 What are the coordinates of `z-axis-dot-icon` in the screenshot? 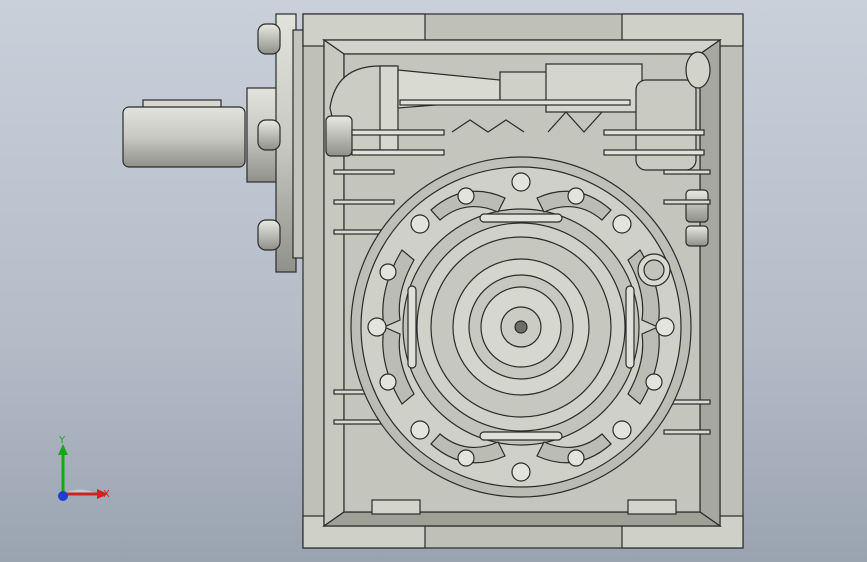 It's located at (63, 496).